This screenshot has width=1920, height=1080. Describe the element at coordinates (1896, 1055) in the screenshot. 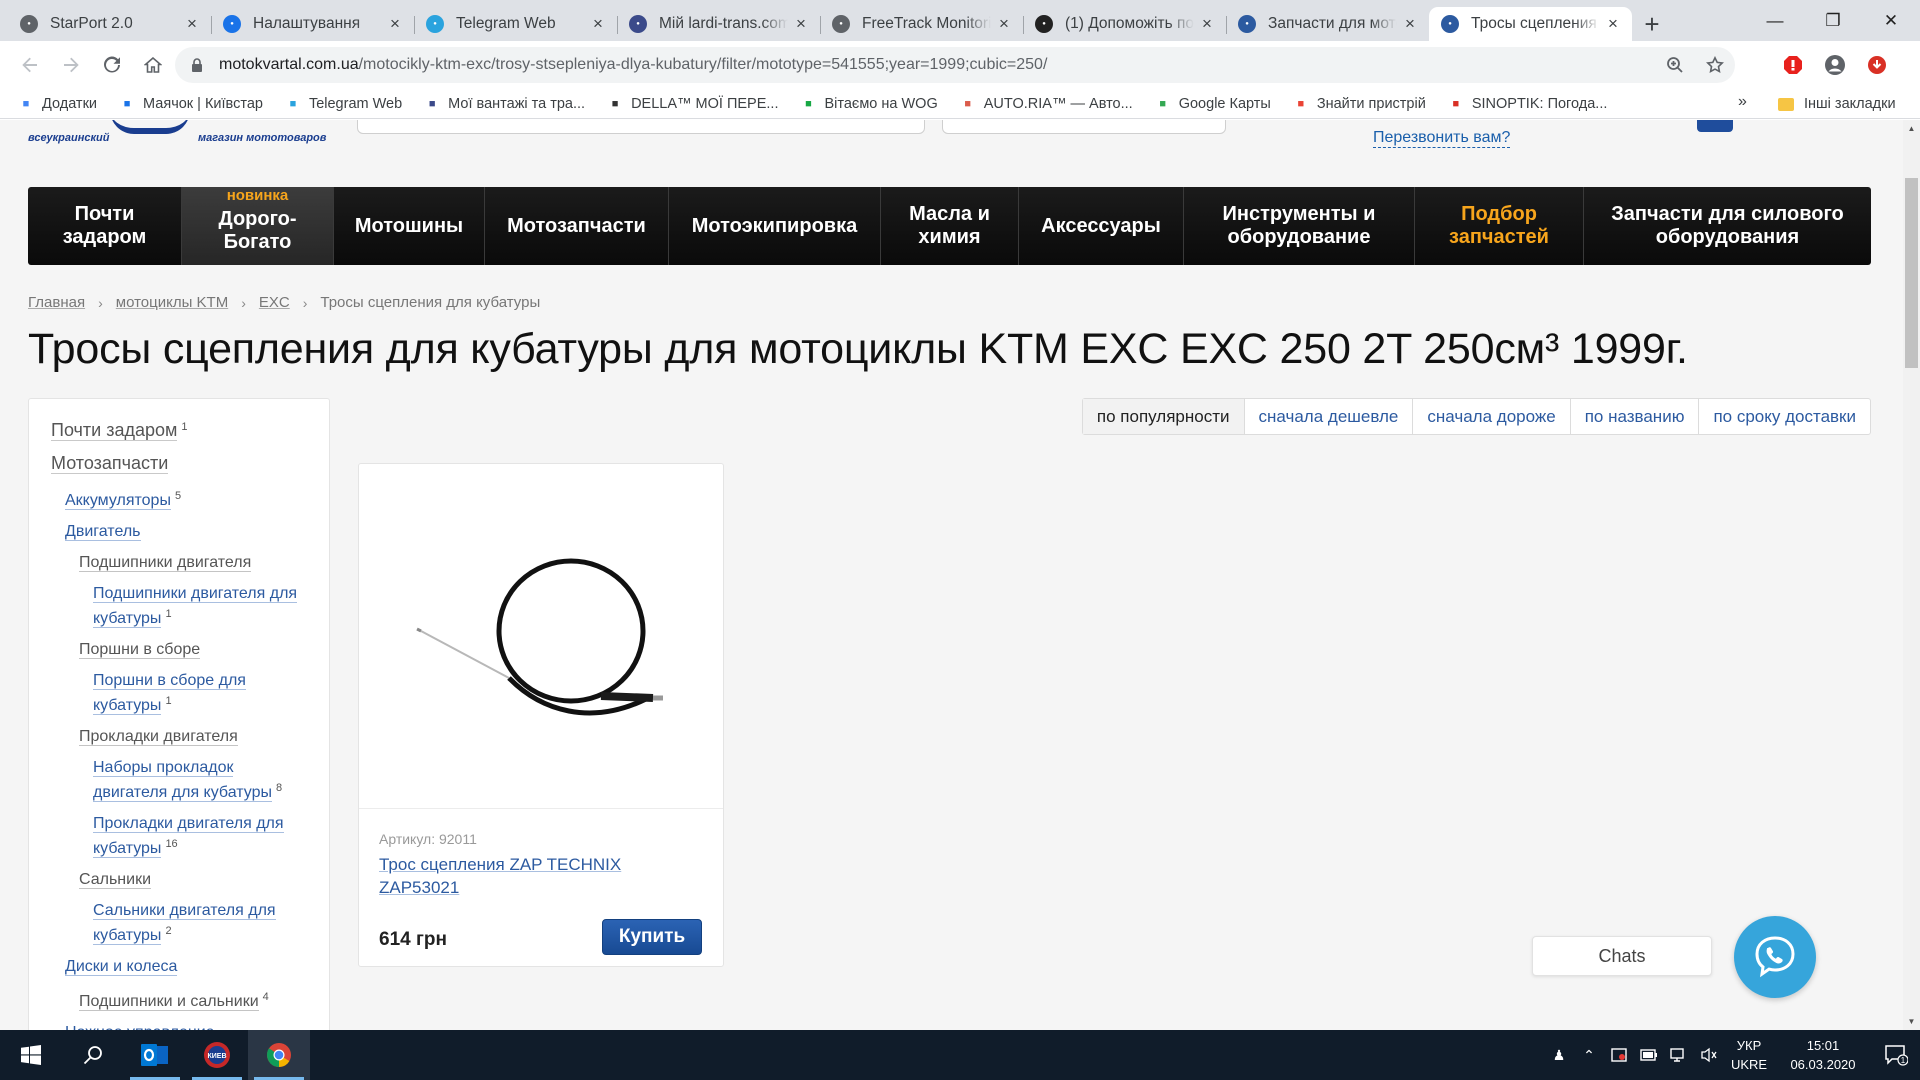

I see `notification-center-button: 1` at that location.